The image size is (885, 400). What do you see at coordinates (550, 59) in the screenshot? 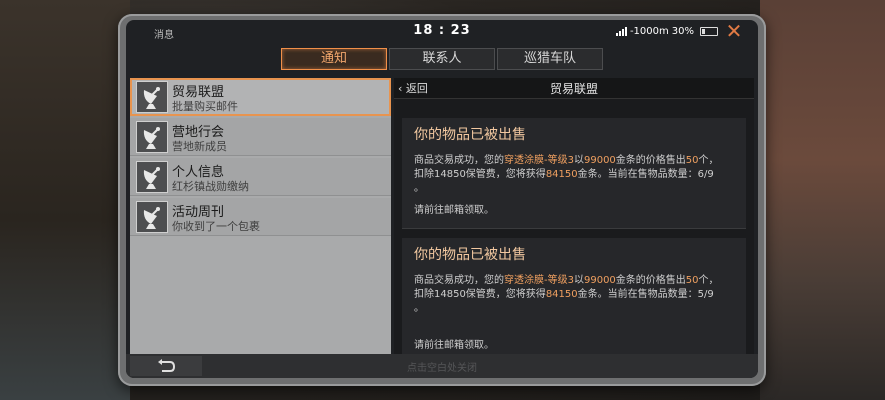
I see `tab-hunting-convoy: 巡猎车队` at bounding box center [550, 59].